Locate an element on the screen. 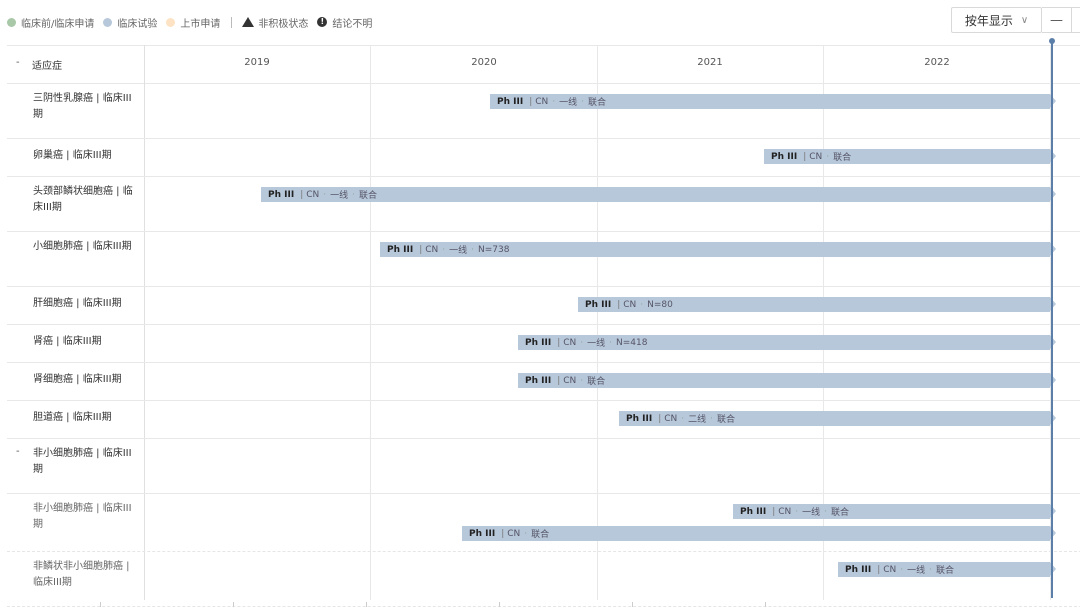 Image resolution: width=1080 pixels, height=608 pixels. year-label-2020: 2020 is located at coordinates (484, 62).